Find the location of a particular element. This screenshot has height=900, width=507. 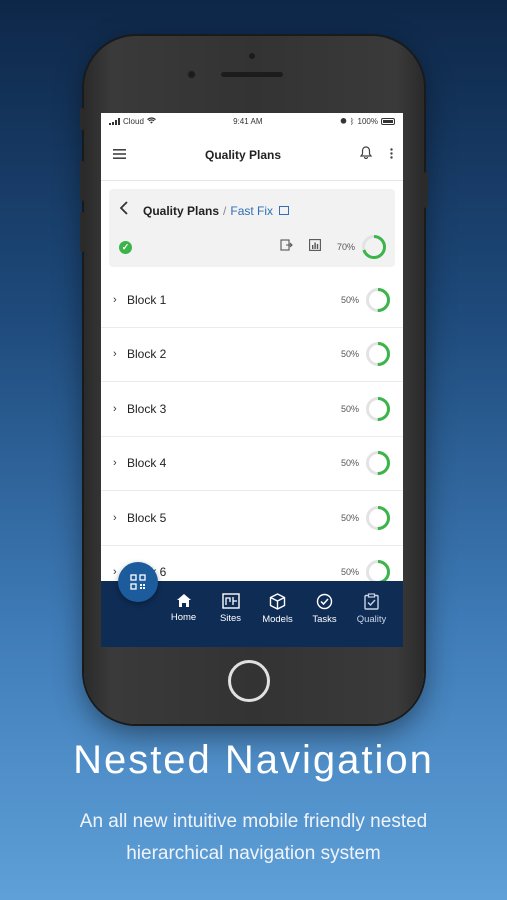

cube-icon is located at coordinates (277, 601).